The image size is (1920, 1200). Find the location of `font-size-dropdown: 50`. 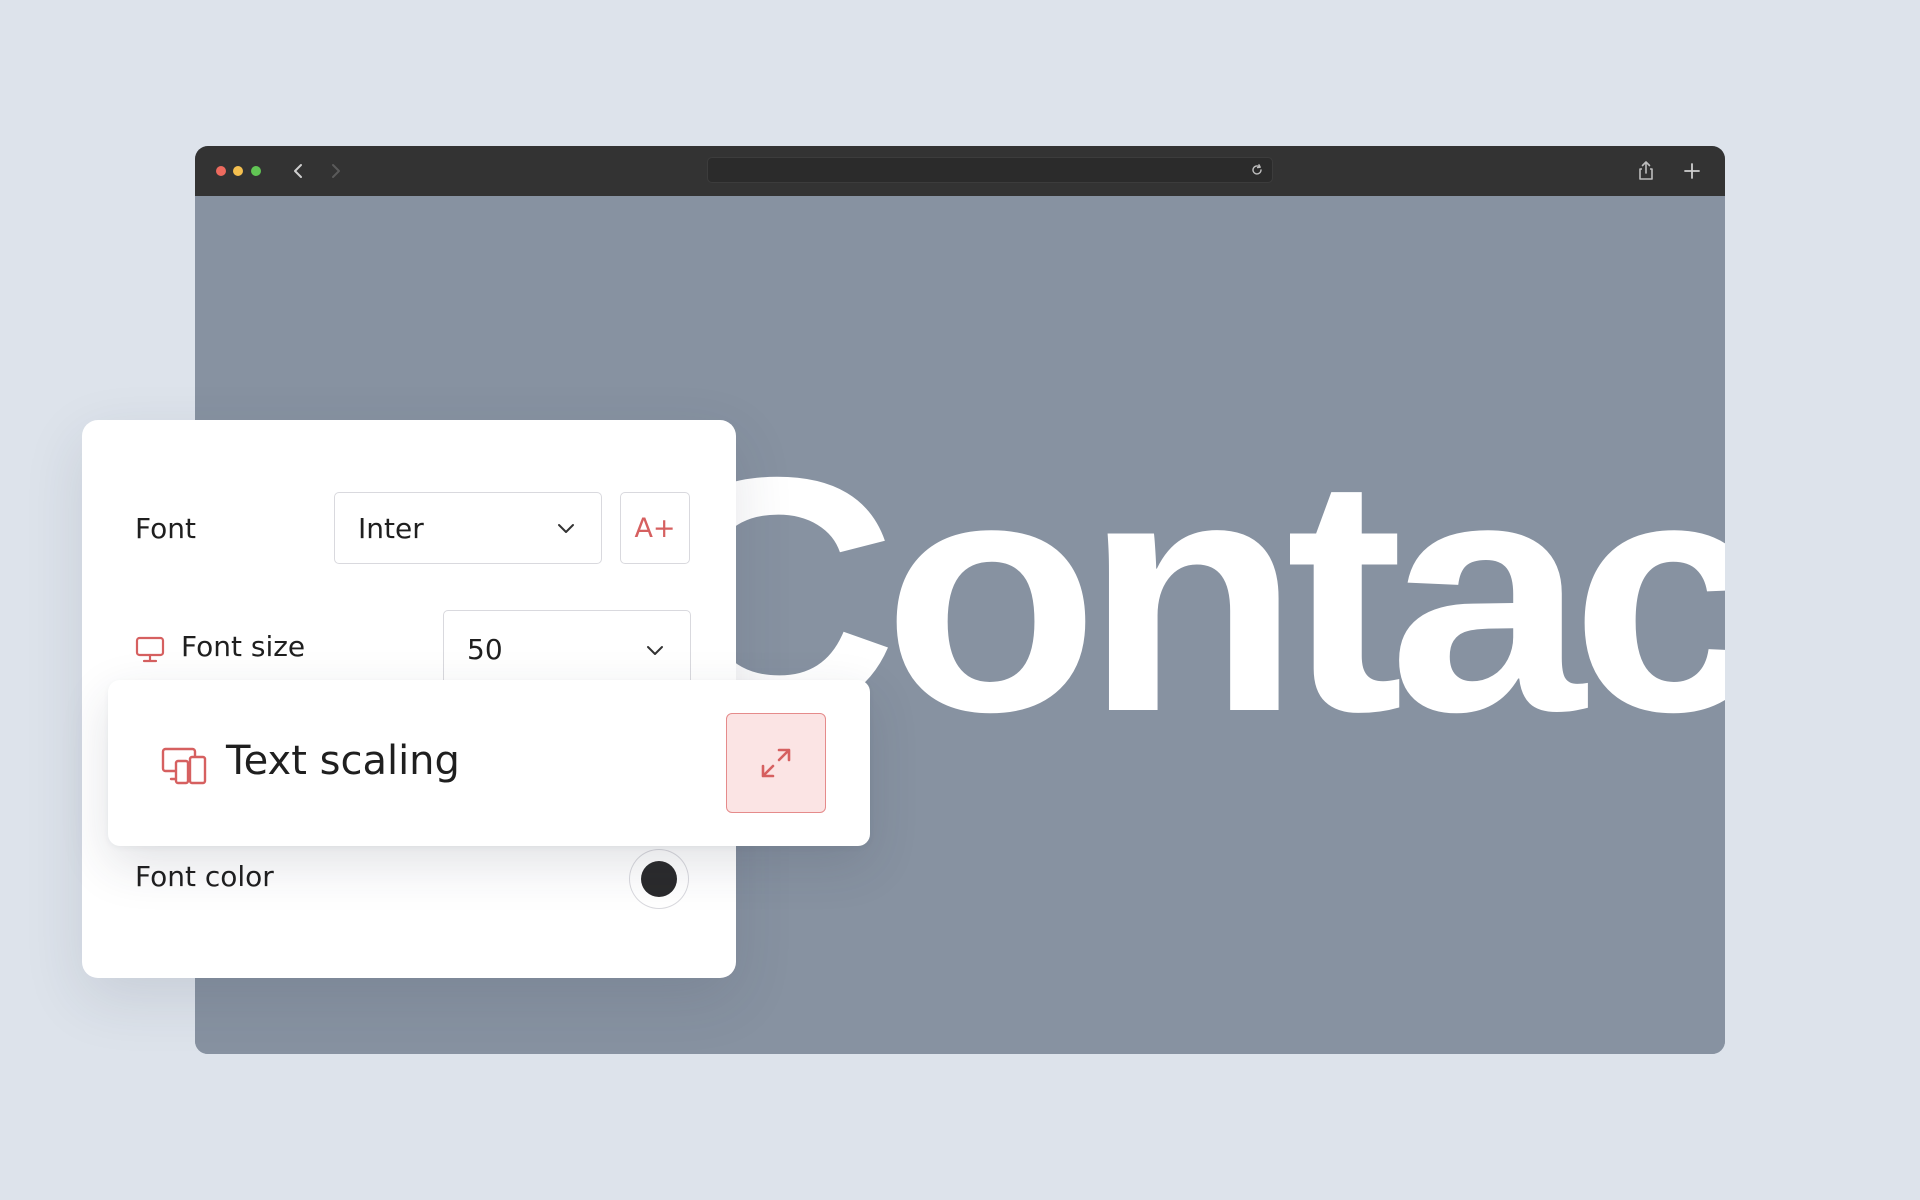

font-size-dropdown: 50 is located at coordinates (567, 650).